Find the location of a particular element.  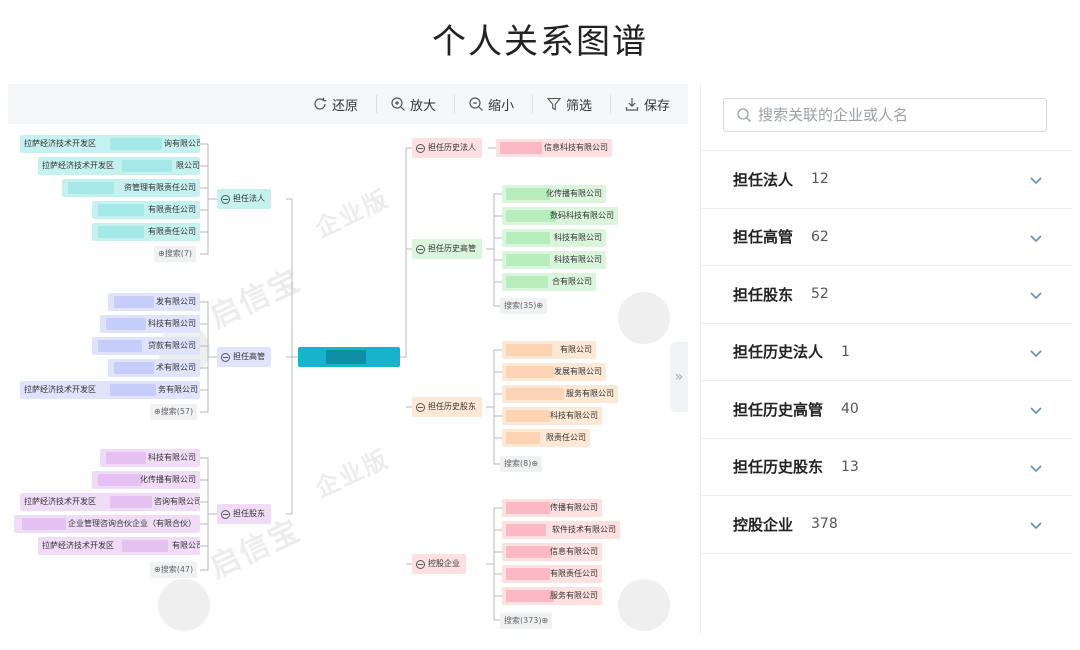

node-label: 信息科技有限公司 is located at coordinates (576, 147).